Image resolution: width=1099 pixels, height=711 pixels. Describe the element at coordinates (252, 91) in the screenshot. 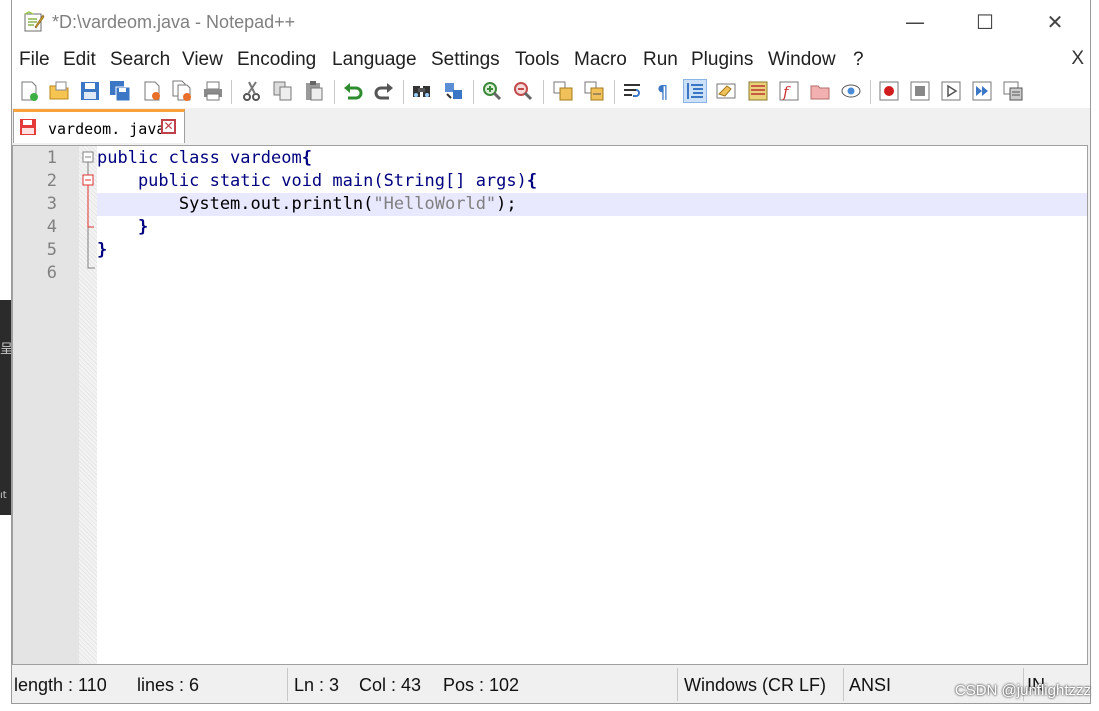

I see `cut-icon` at that location.